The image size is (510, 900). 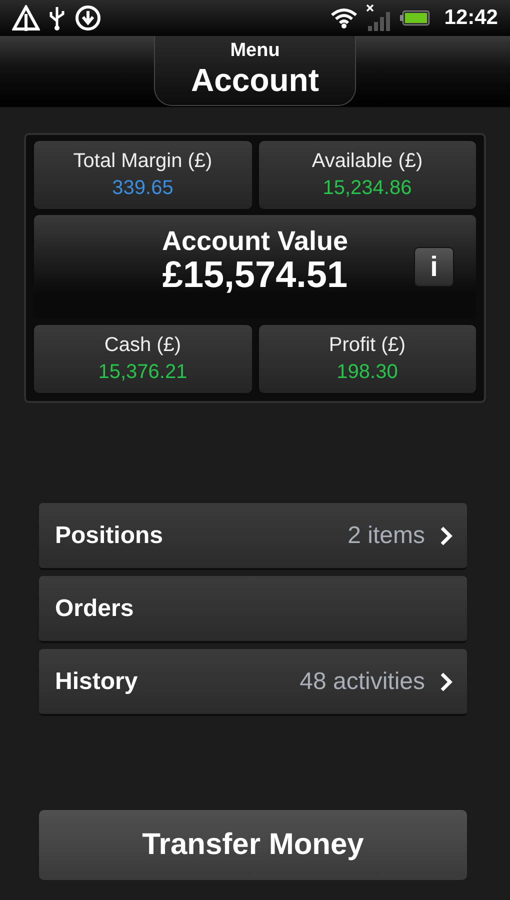 What do you see at coordinates (253, 536) in the screenshot?
I see `menu-item: Positions 2 items` at bounding box center [253, 536].